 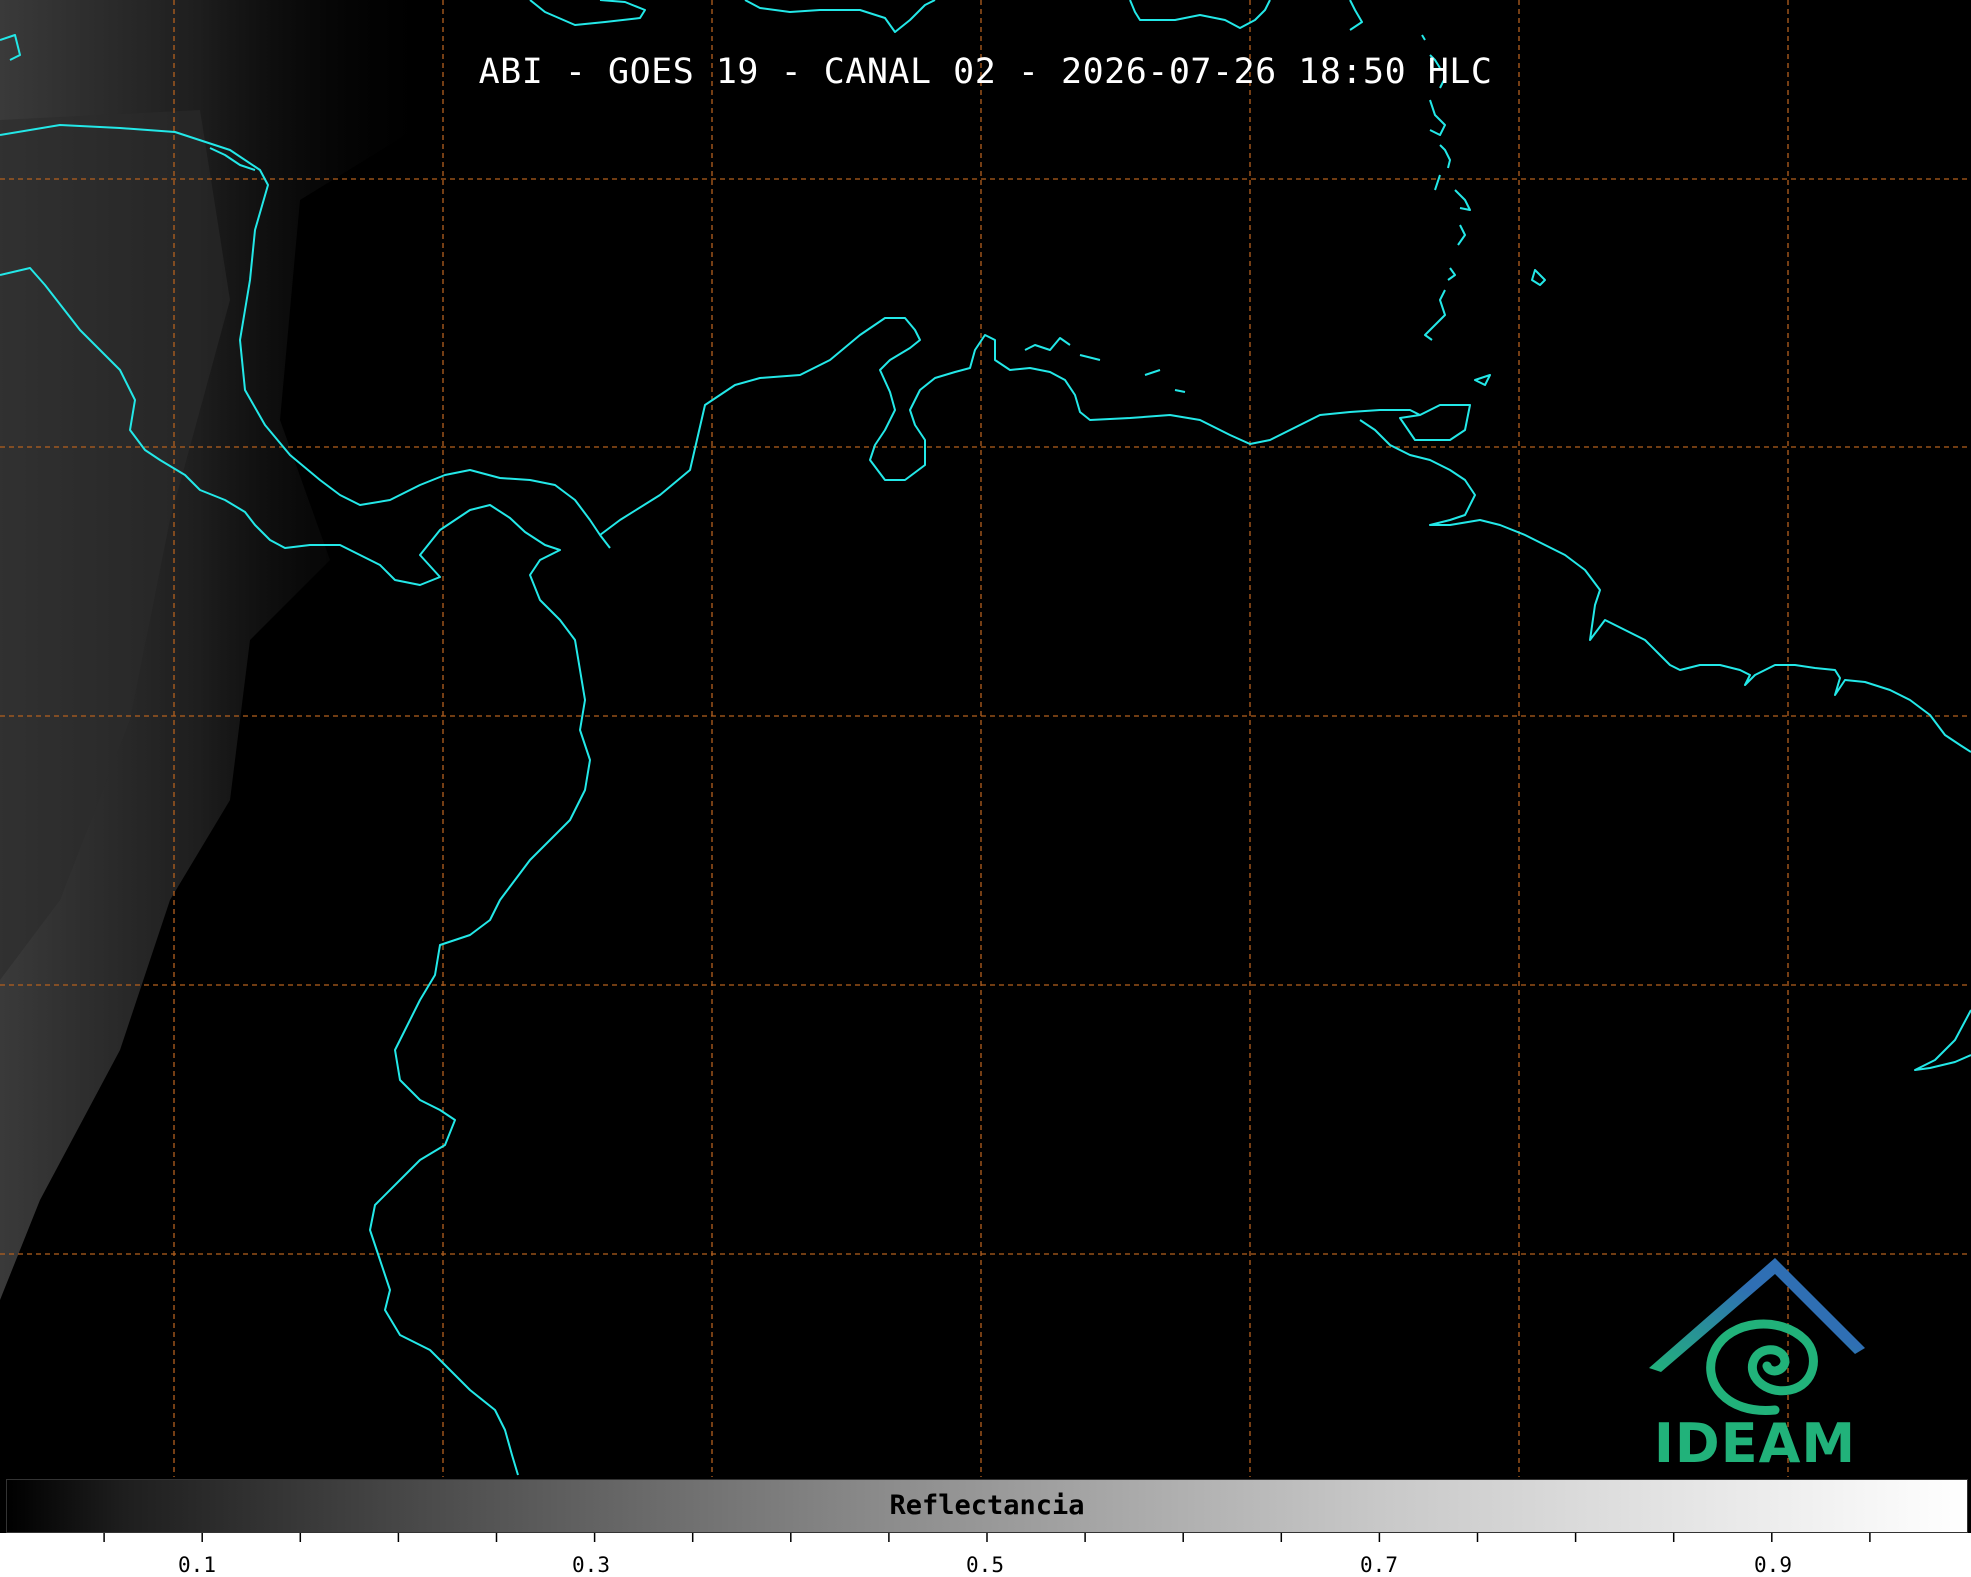 I want to click on colorbar-label: Reflectancia, so click(x=987, y=1505).